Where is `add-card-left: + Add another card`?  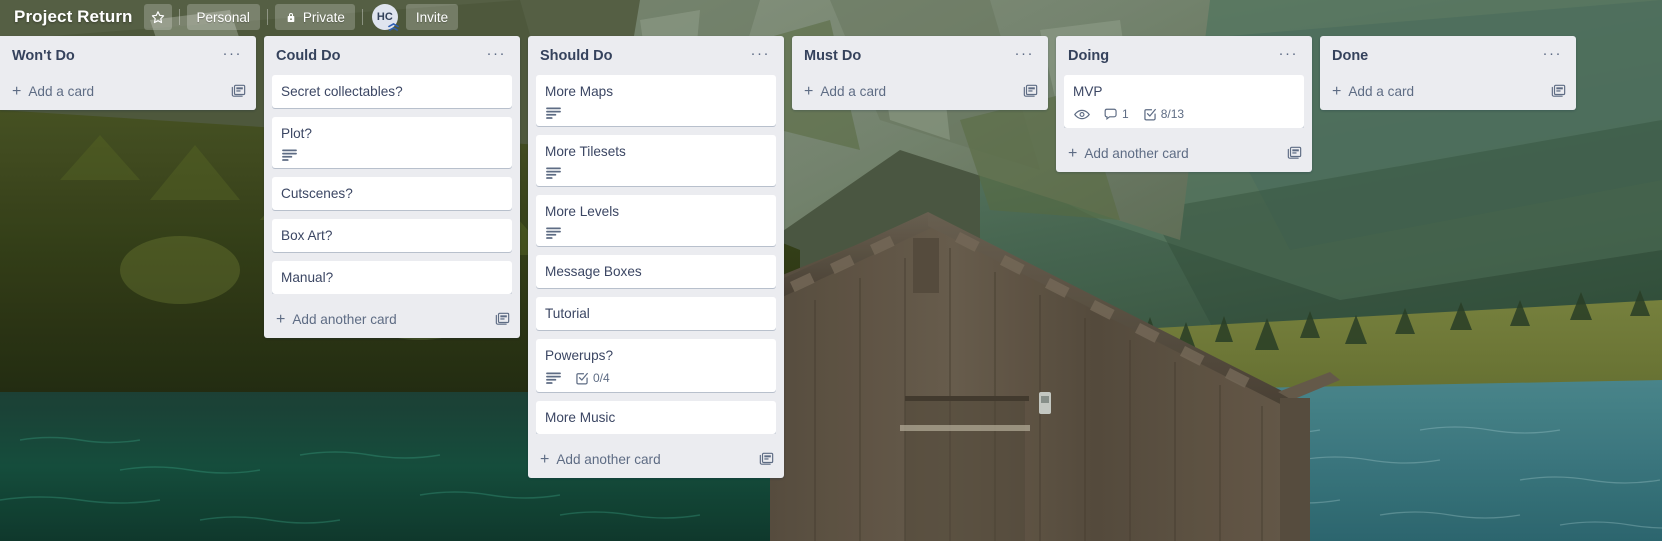 add-card-left: + Add another card is located at coordinates (336, 319).